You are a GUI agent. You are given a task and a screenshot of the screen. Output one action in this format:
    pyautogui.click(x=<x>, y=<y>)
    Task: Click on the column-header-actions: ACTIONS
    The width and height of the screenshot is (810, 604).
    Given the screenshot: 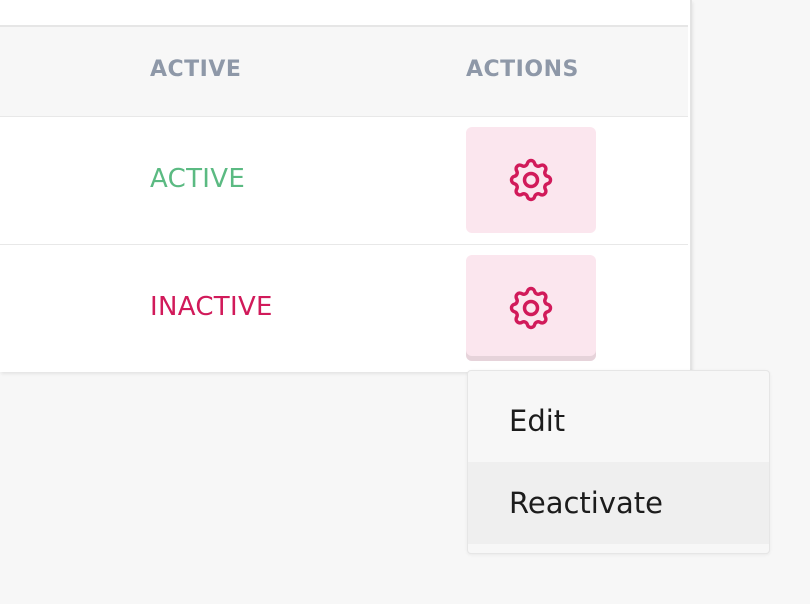 What is the action you would take?
    pyautogui.click(x=522, y=69)
    